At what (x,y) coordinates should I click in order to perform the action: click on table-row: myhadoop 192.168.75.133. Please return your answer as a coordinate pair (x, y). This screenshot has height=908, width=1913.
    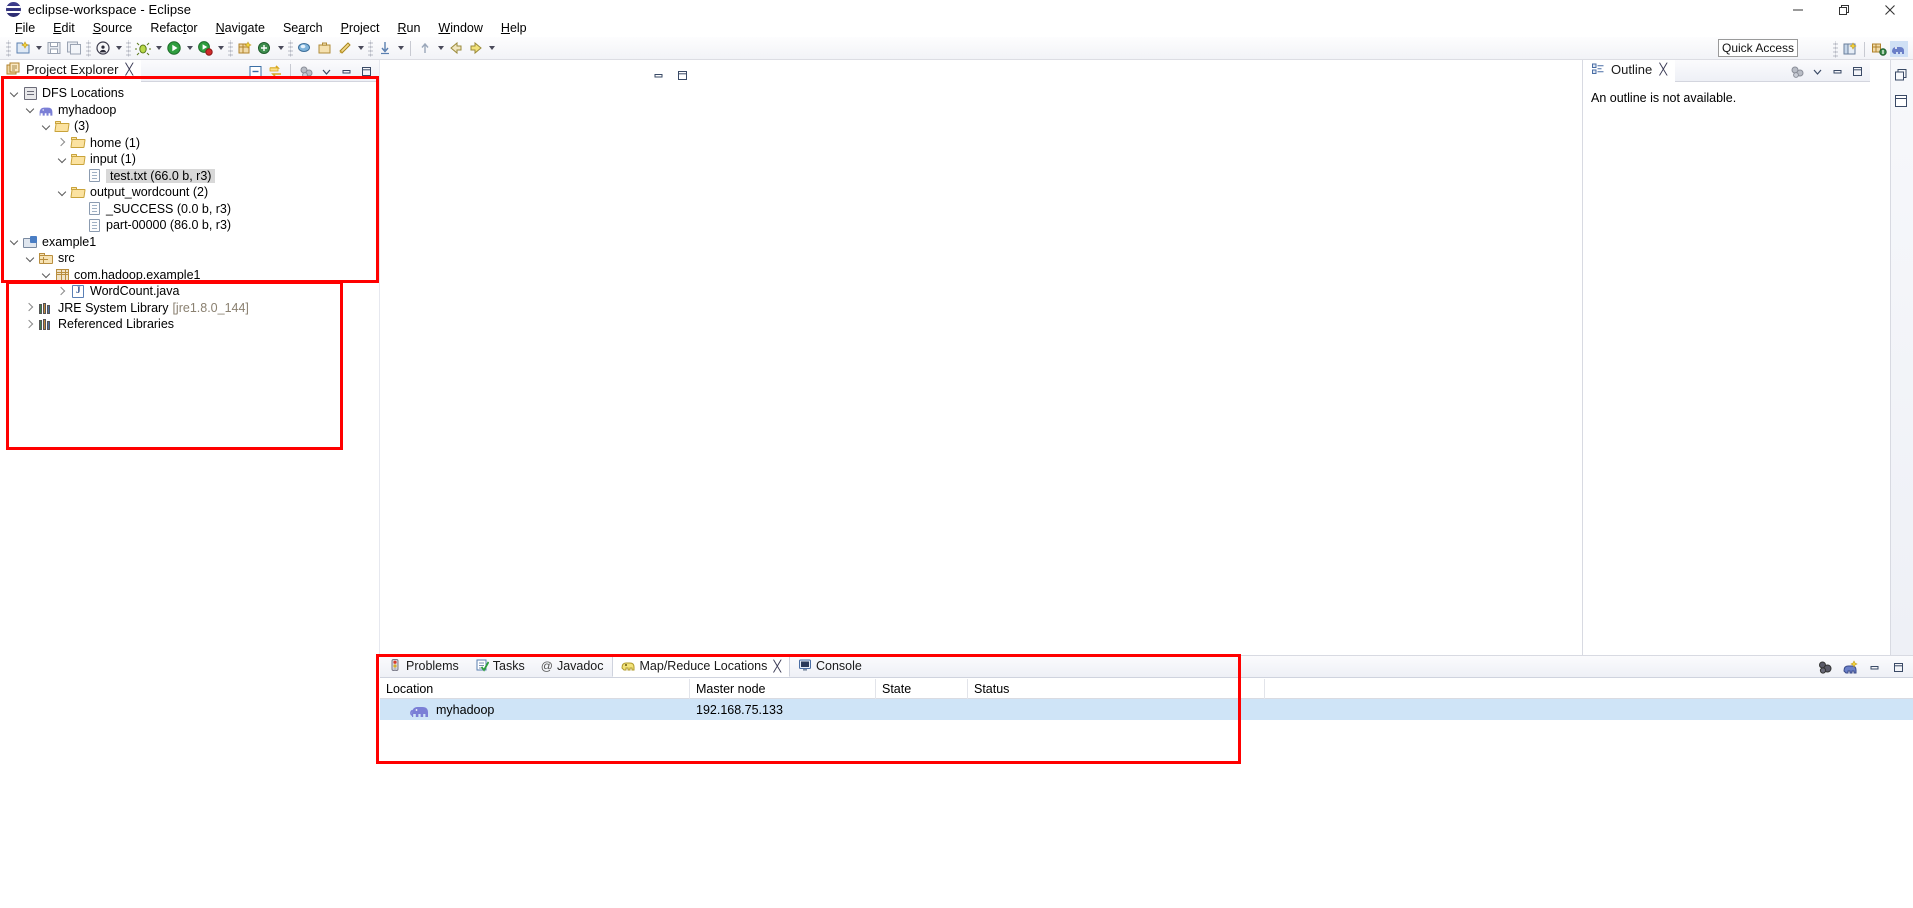
    Looking at the image, I should click on (1146, 709).